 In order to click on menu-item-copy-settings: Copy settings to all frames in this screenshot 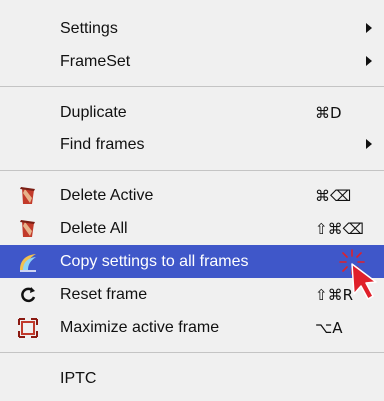, I will do `click(192, 261)`.